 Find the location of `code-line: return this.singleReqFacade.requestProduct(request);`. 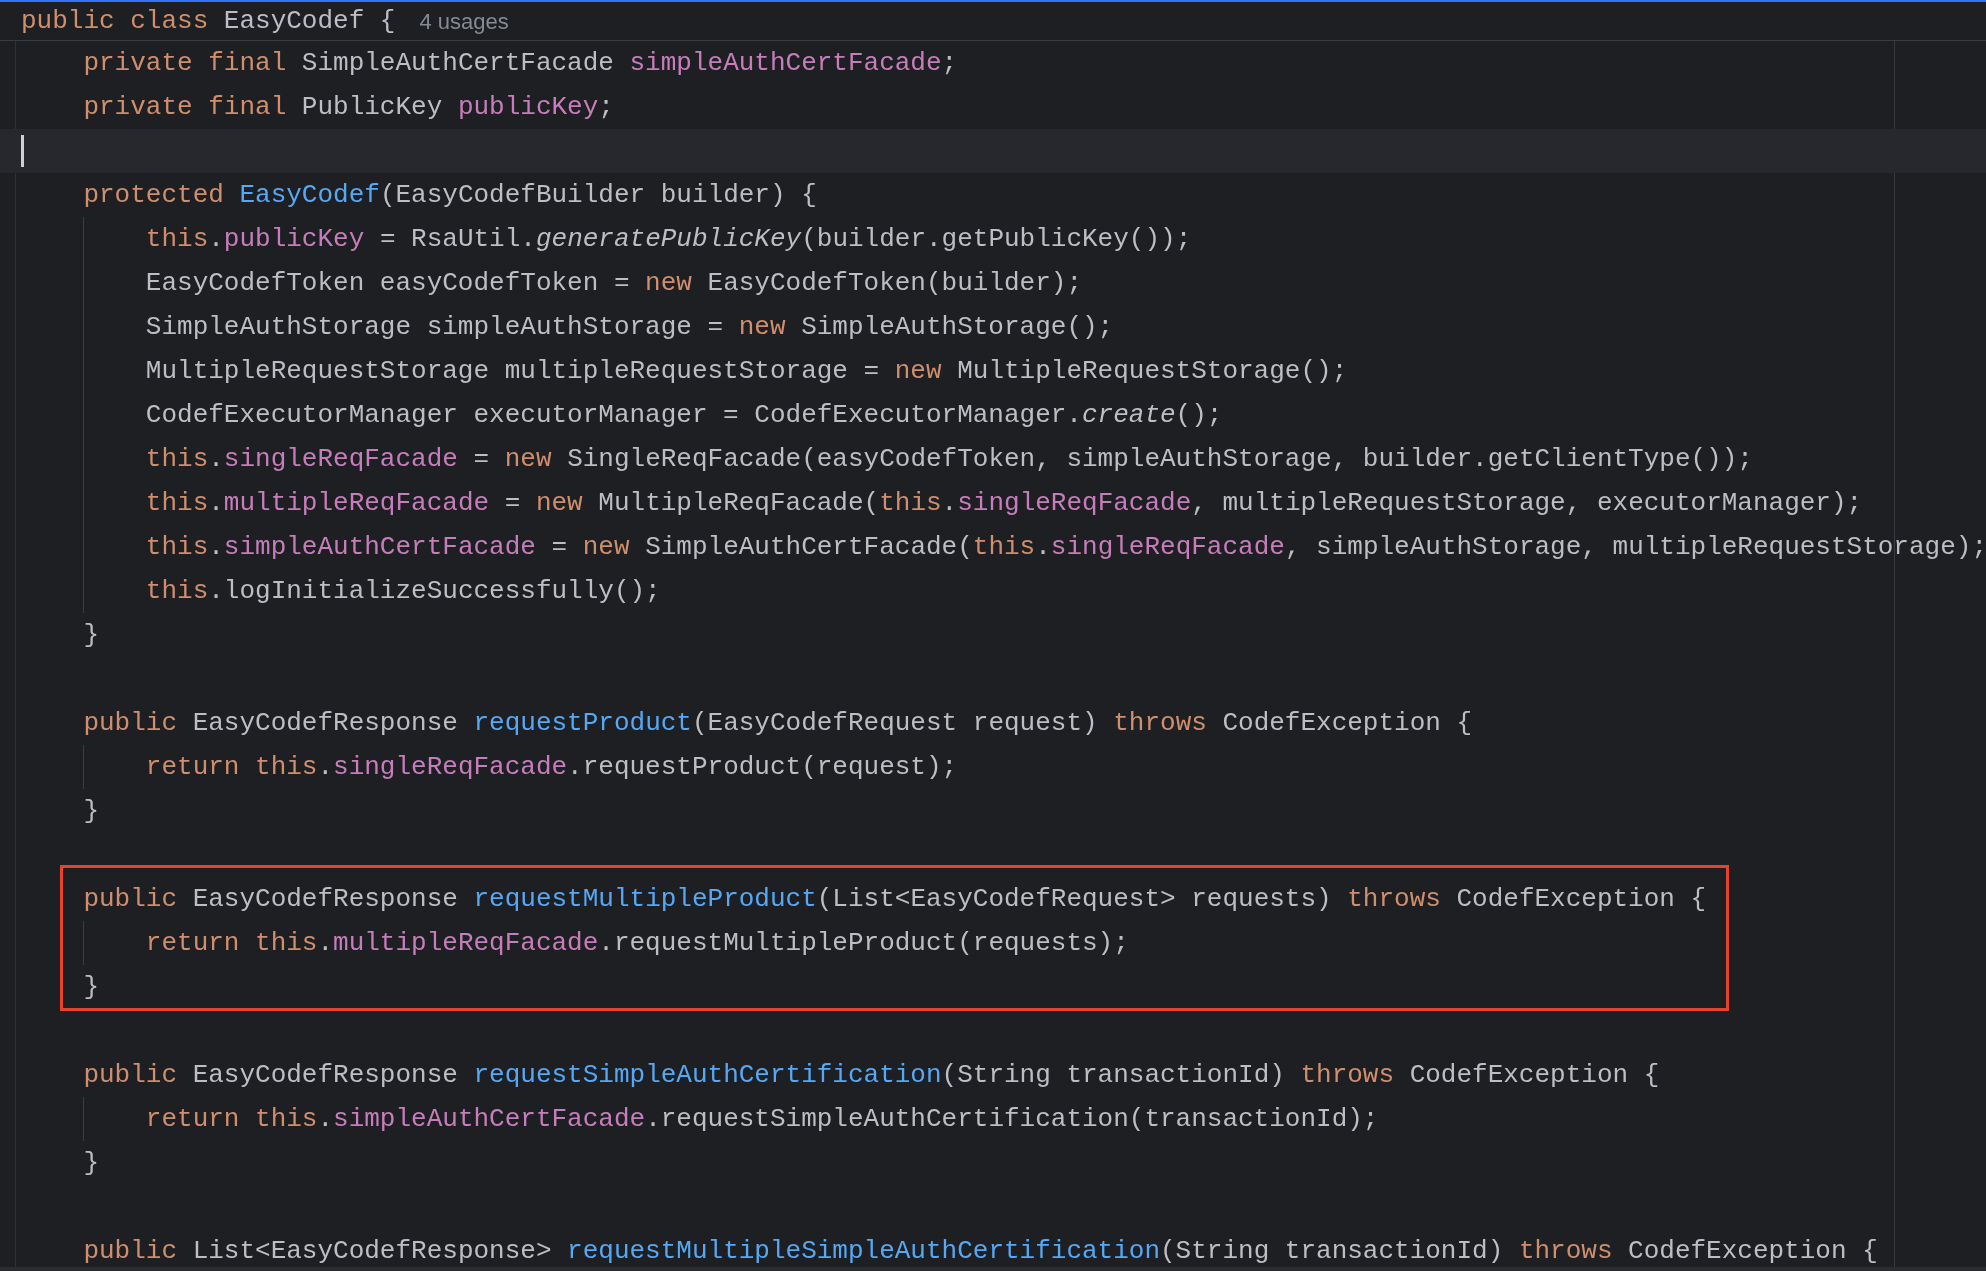

code-line: return this.singleReqFacade.requestProduct(request); is located at coordinates (551, 767).